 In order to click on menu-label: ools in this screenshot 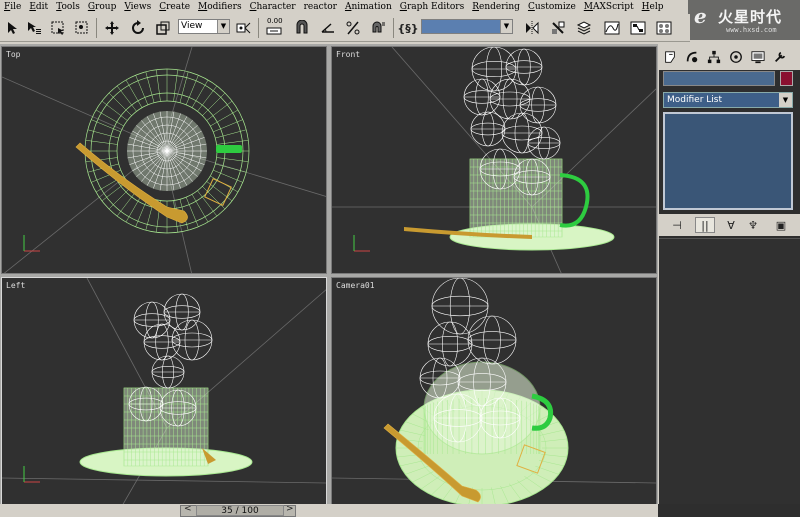, I will do `click(70, 7)`.